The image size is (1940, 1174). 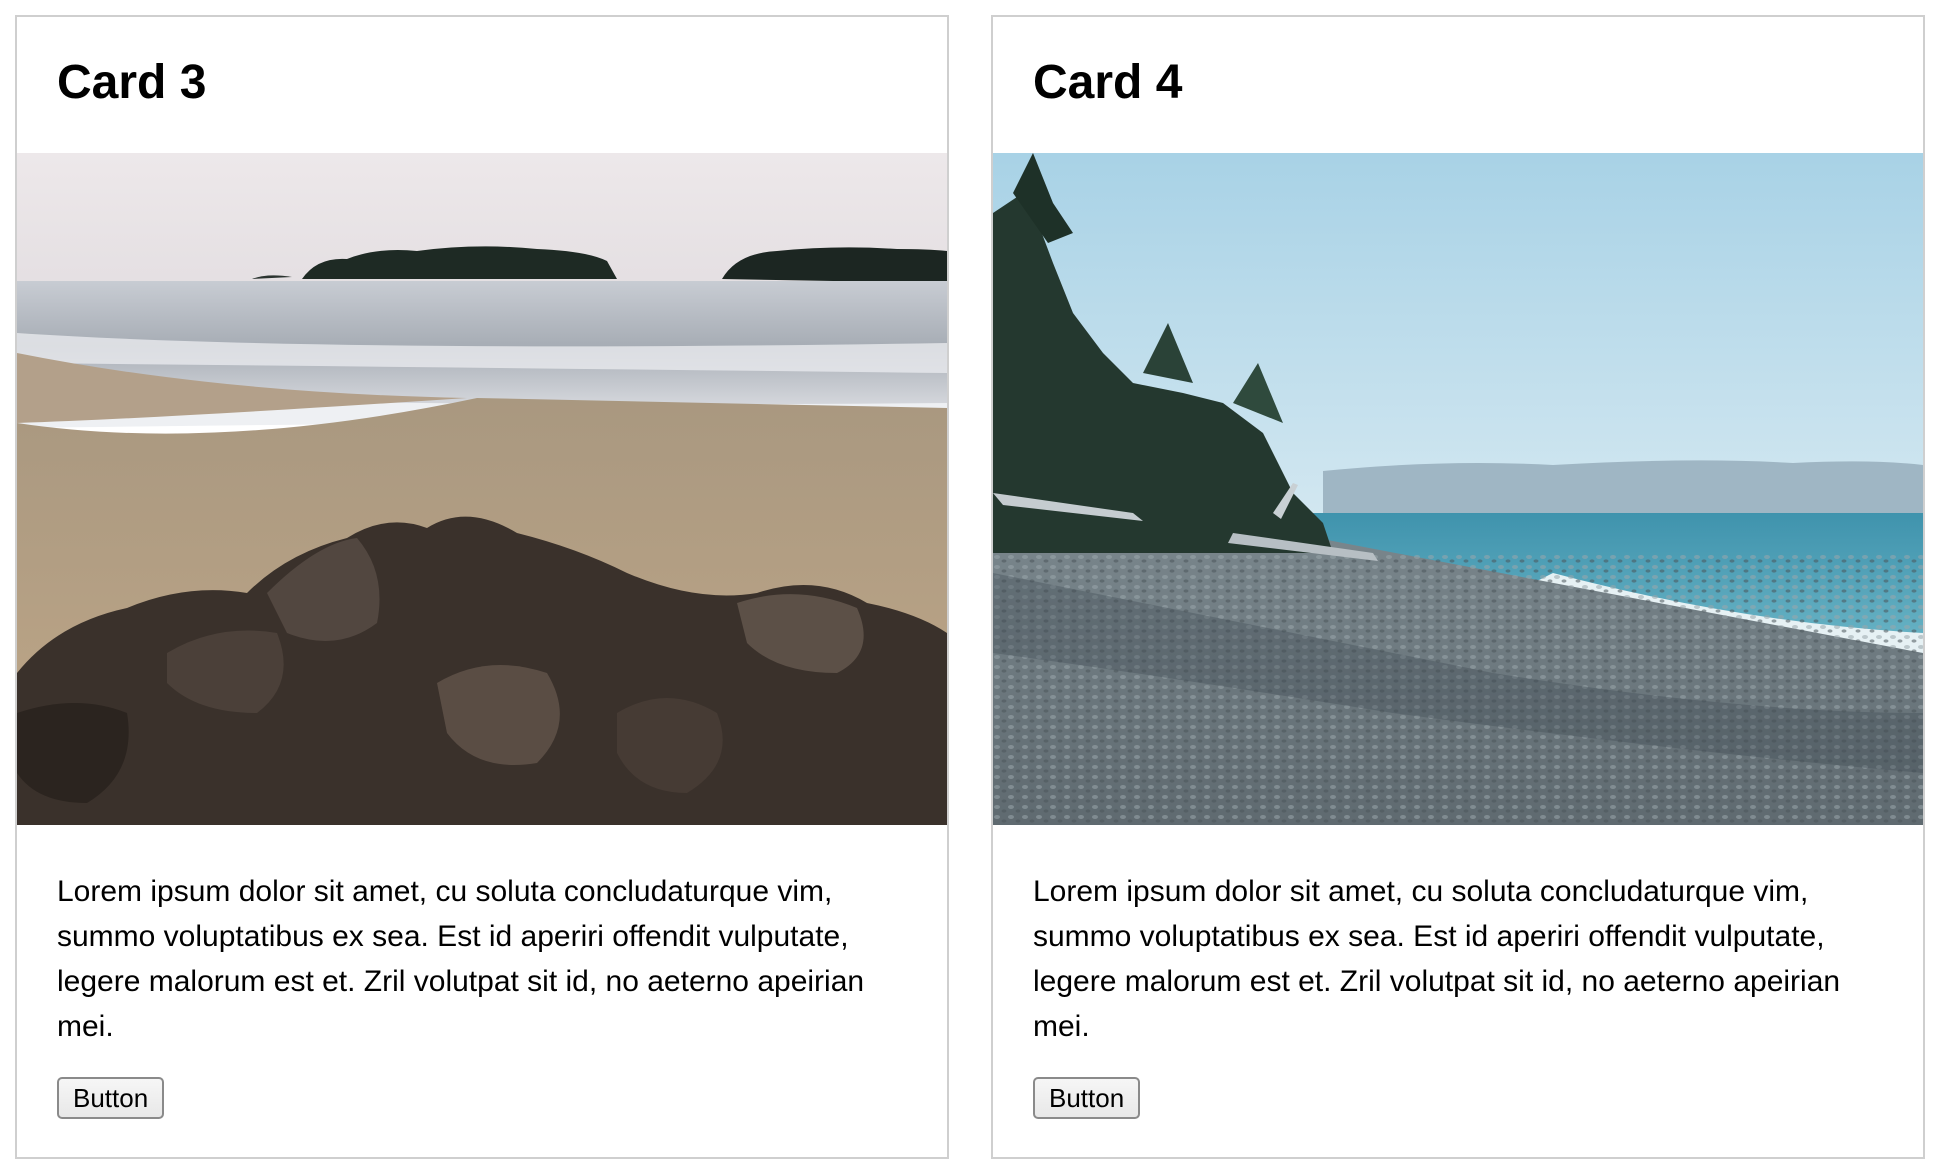 What do you see at coordinates (132, 82) in the screenshot?
I see `card-title: Card 3` at bounding box center [132, 82].